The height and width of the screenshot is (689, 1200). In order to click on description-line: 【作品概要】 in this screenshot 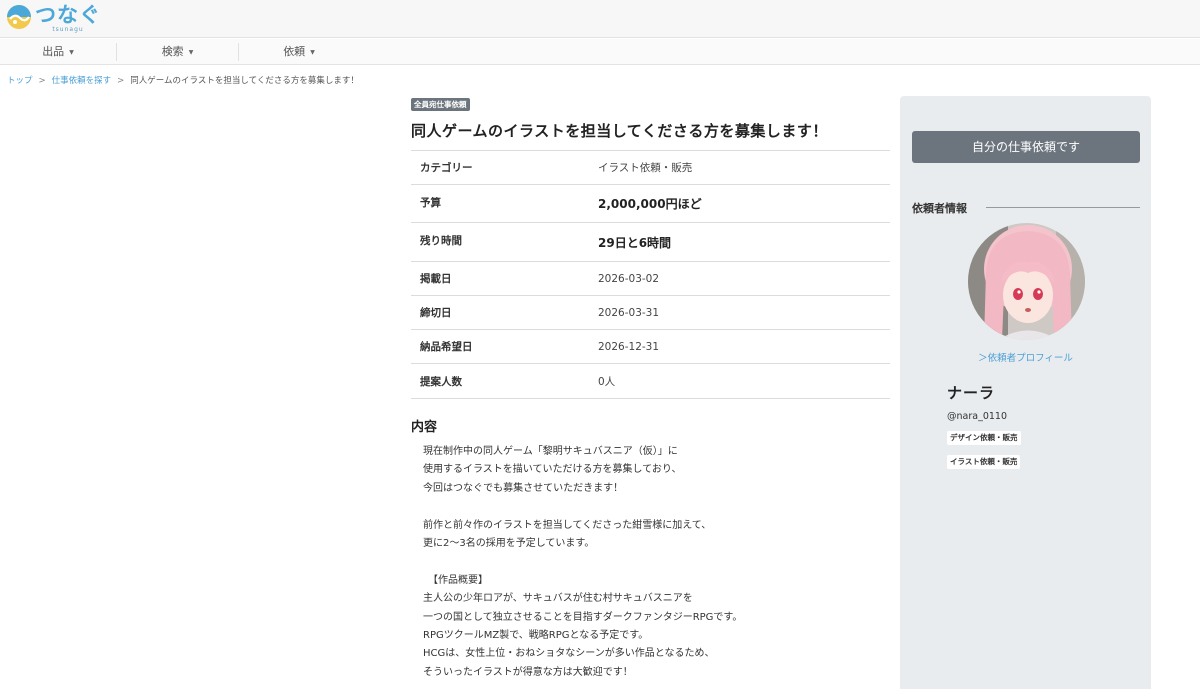, I will do `click(455, 580)`.